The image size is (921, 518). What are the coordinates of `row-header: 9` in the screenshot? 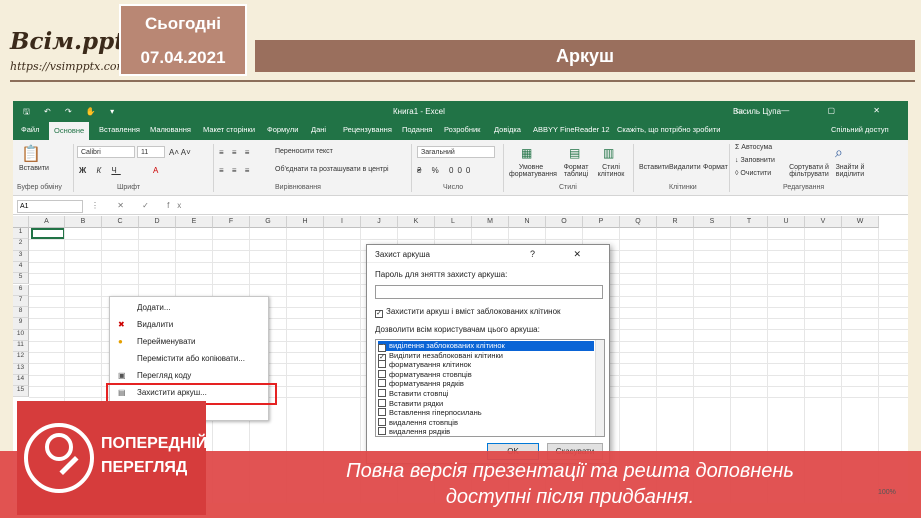 It's located at (21, 324).